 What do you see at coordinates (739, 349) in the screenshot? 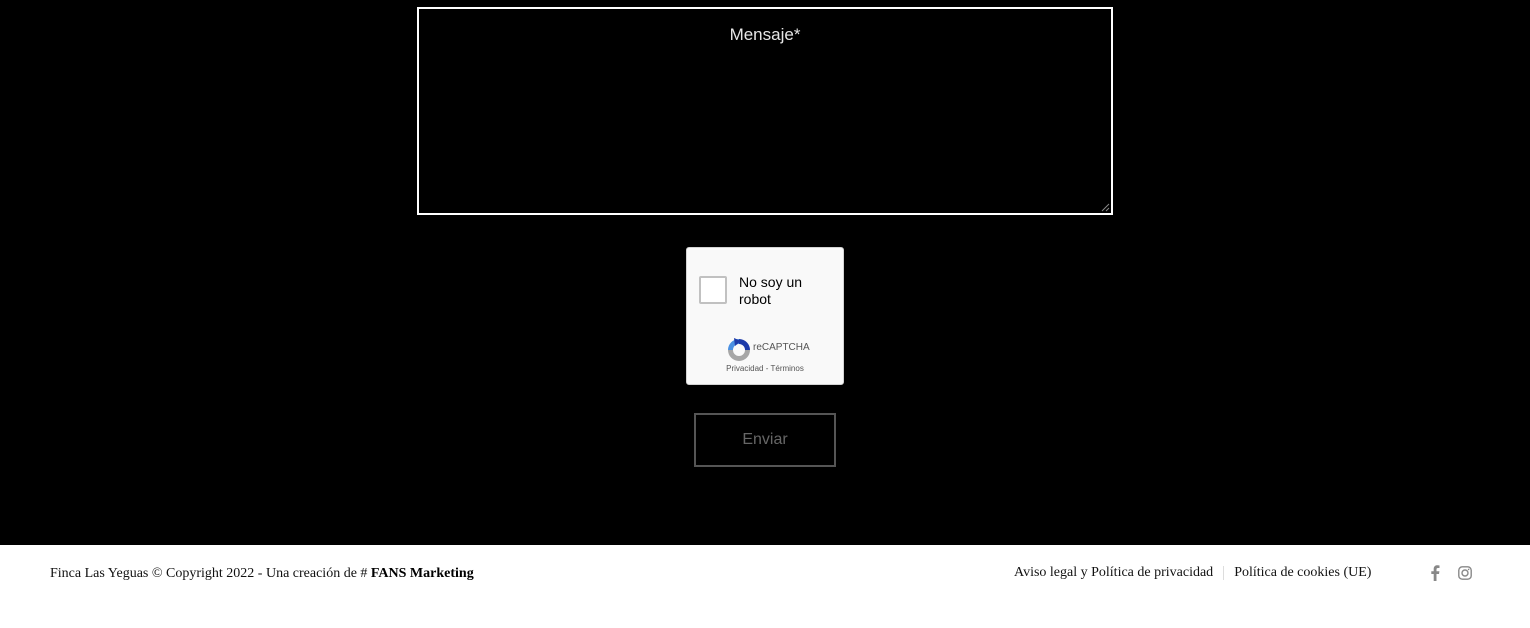
I see `recaptcha-logo-icon` at bounding box center [739, 349].